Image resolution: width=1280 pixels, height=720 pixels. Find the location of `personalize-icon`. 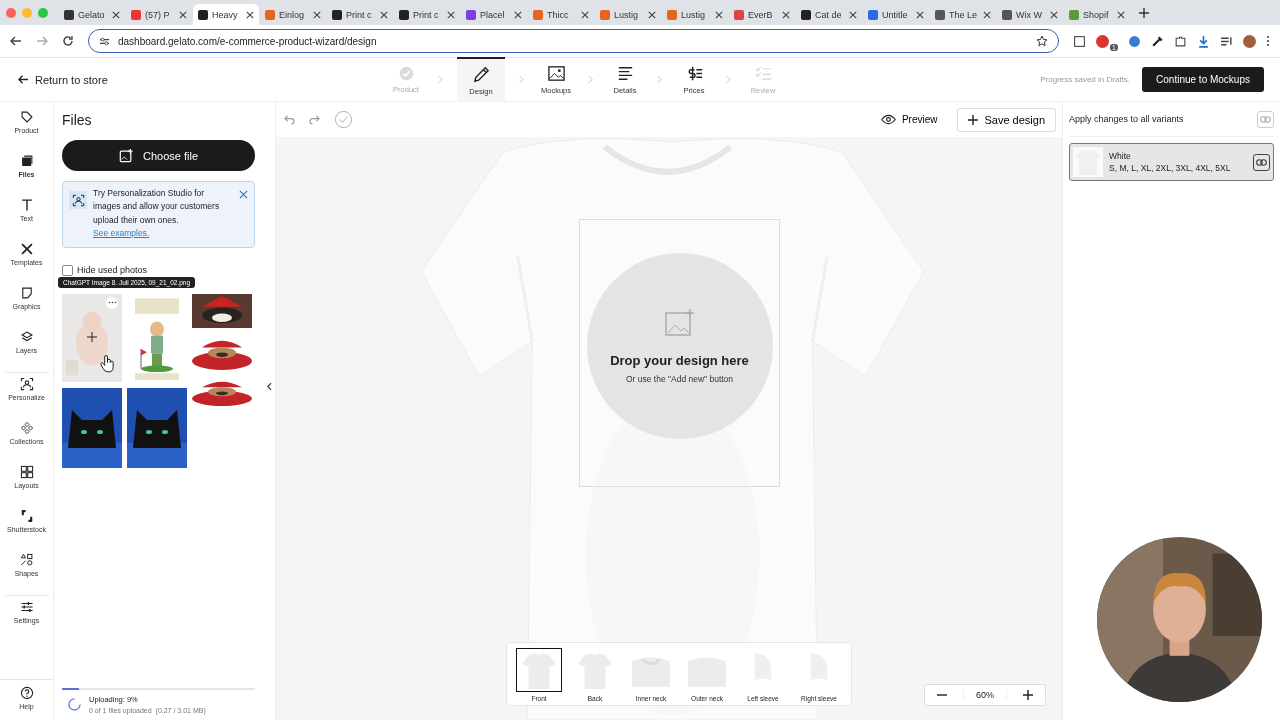

personalize-icon is located at coordinates (78, 200).